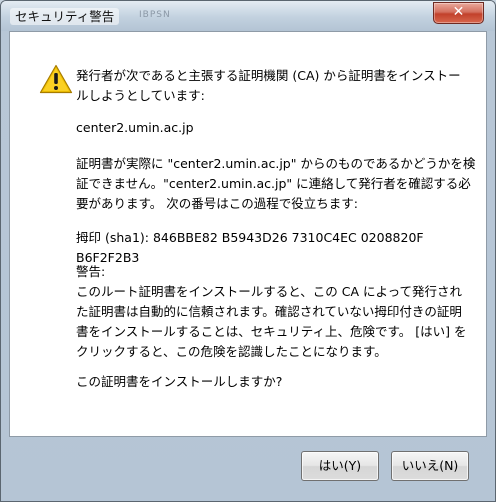  Describe the element at coordinates (65, 16) in the screenshot. I see `dialog-title: セキュリティ警告` at that location.